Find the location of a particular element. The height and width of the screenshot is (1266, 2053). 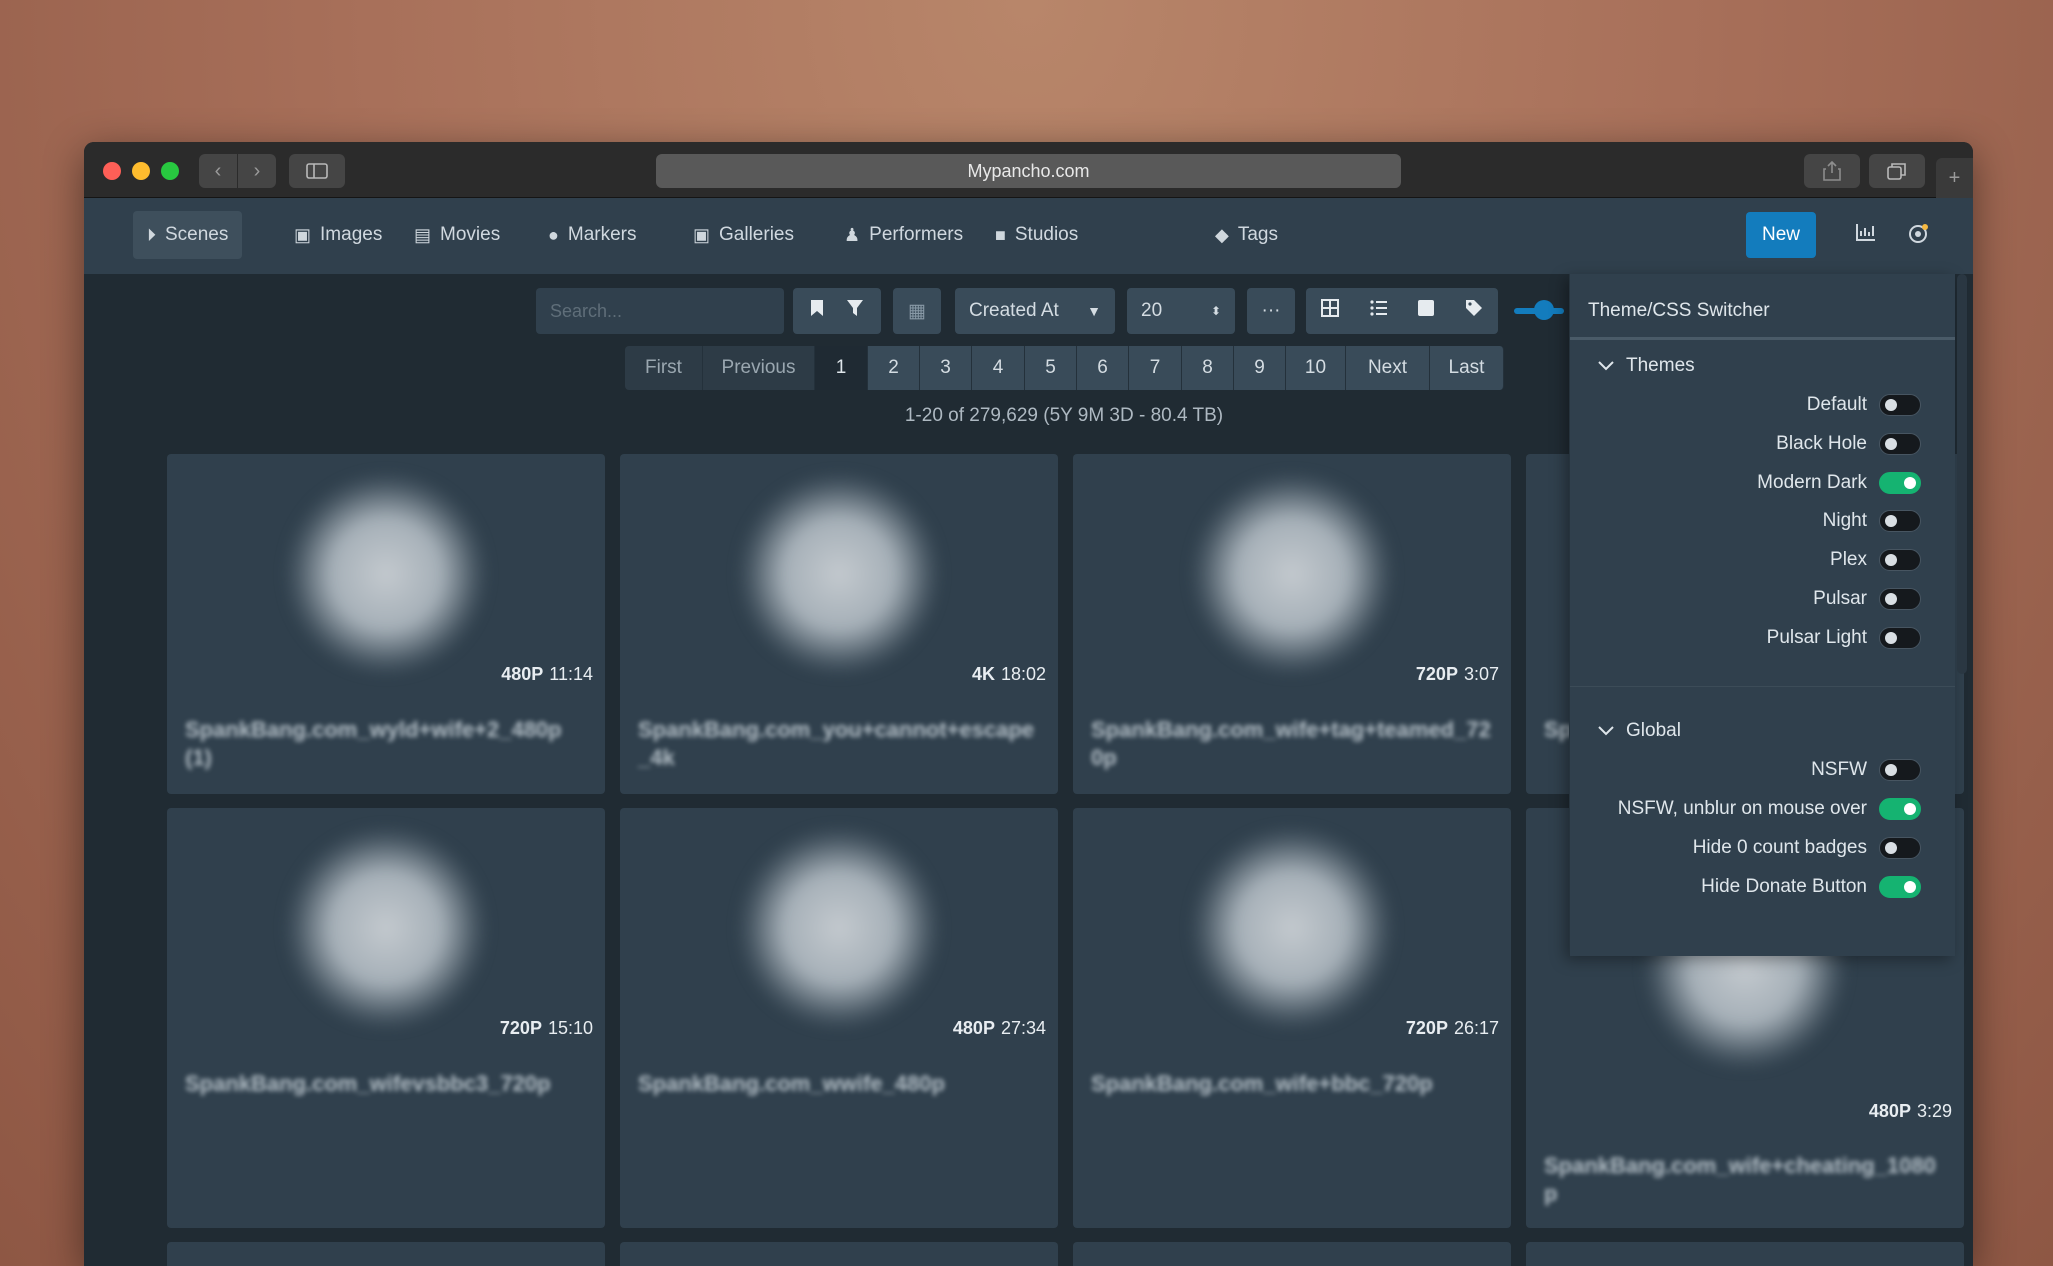

global-toggle-hide-donate: Hide Donate Button is located at coordinates (1811, 887).